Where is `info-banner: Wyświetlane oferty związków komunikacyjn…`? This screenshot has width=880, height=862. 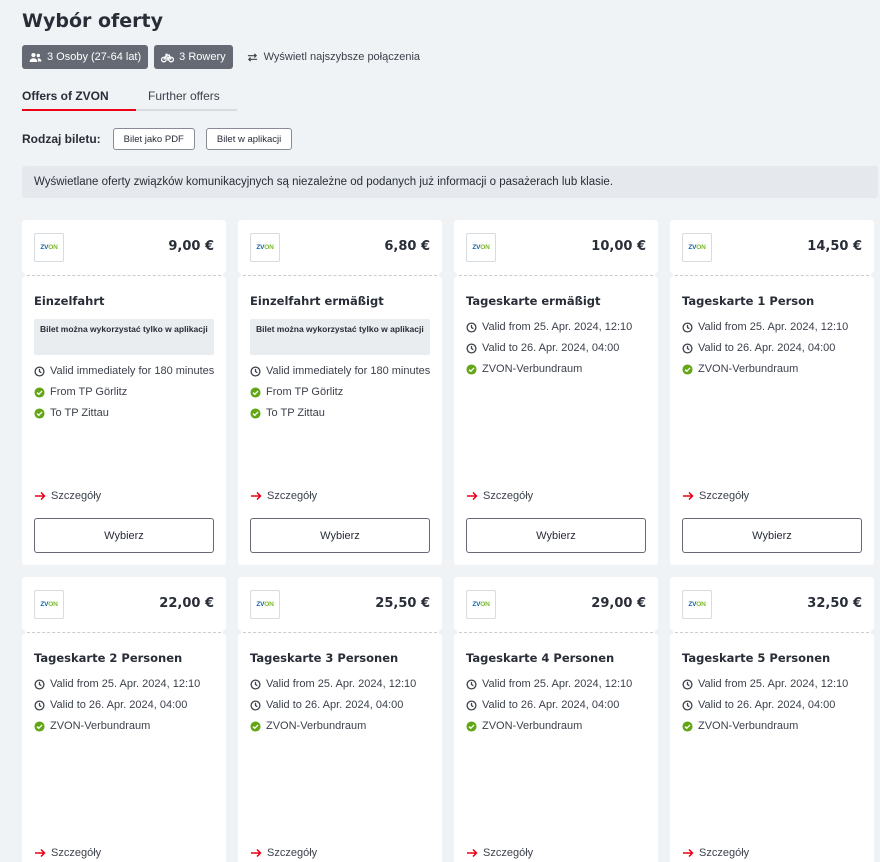 info-banner: Wyświetlane oferty związków komunikacyjn… is located at coordinates (450, 182).